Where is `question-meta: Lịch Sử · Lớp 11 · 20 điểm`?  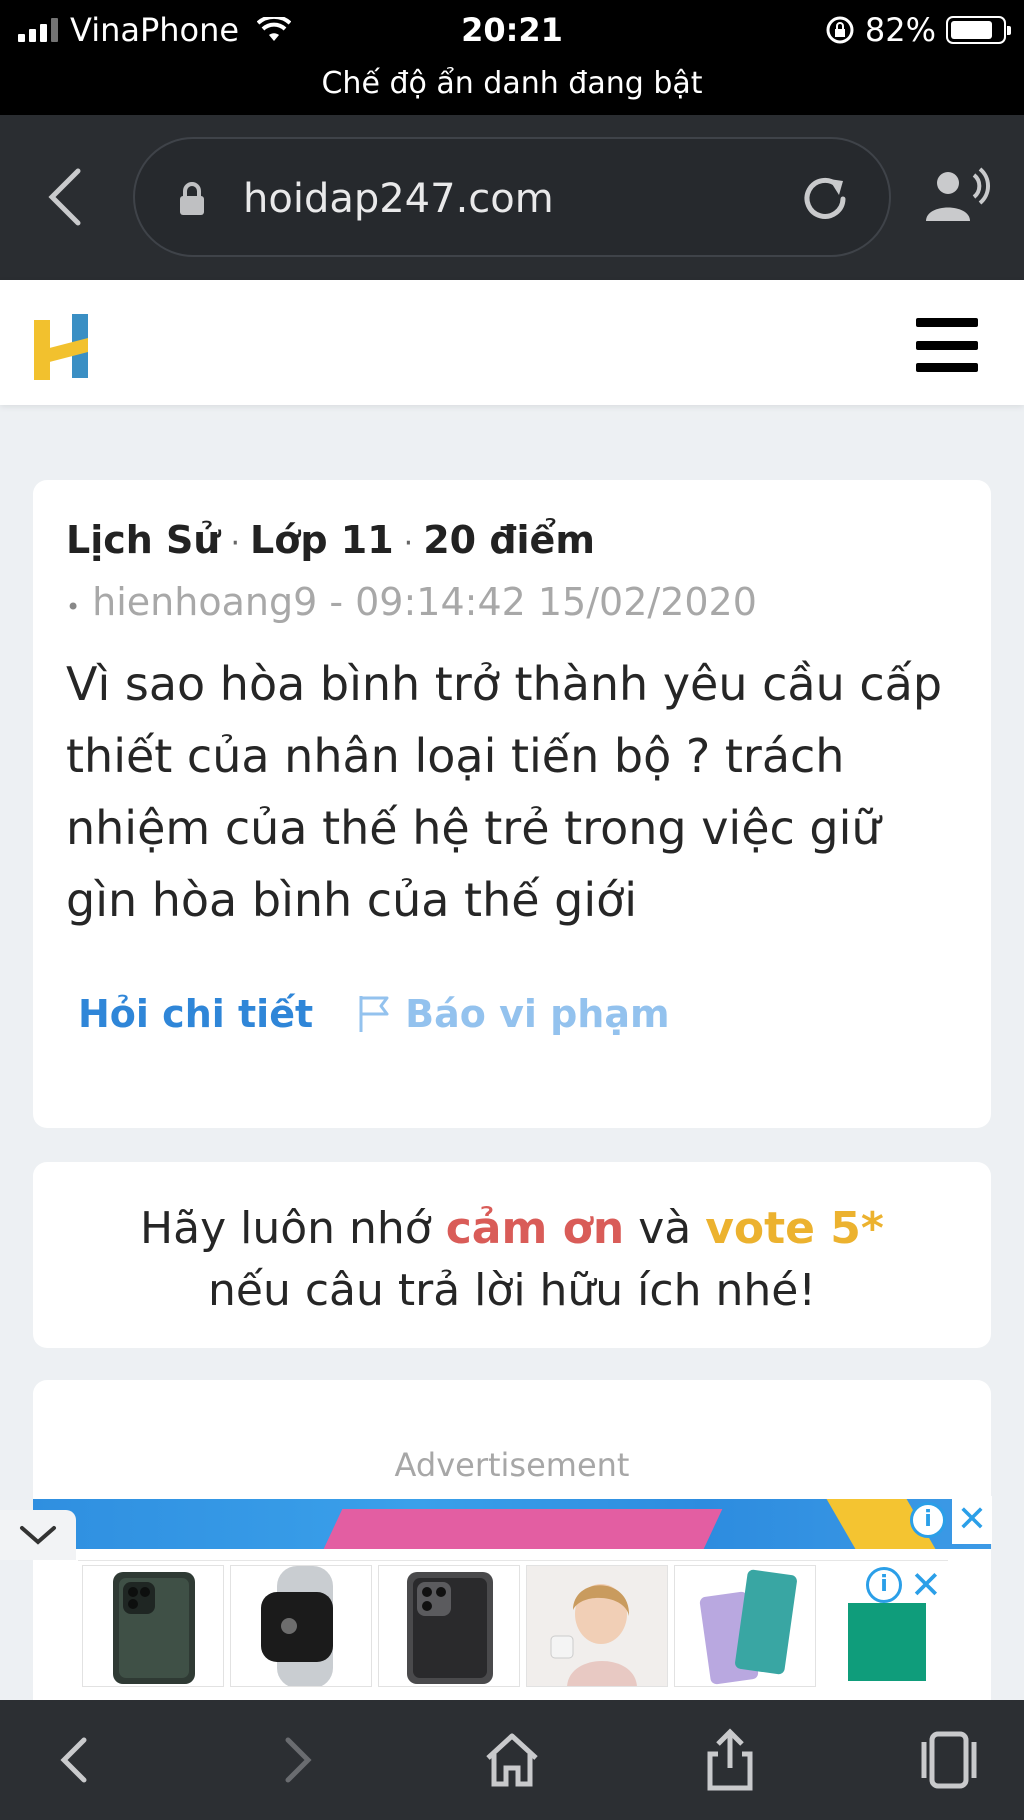 question-meta: Lịch Sử · Lớp 11 · 20 điểm is located at coordinates (330, 540).